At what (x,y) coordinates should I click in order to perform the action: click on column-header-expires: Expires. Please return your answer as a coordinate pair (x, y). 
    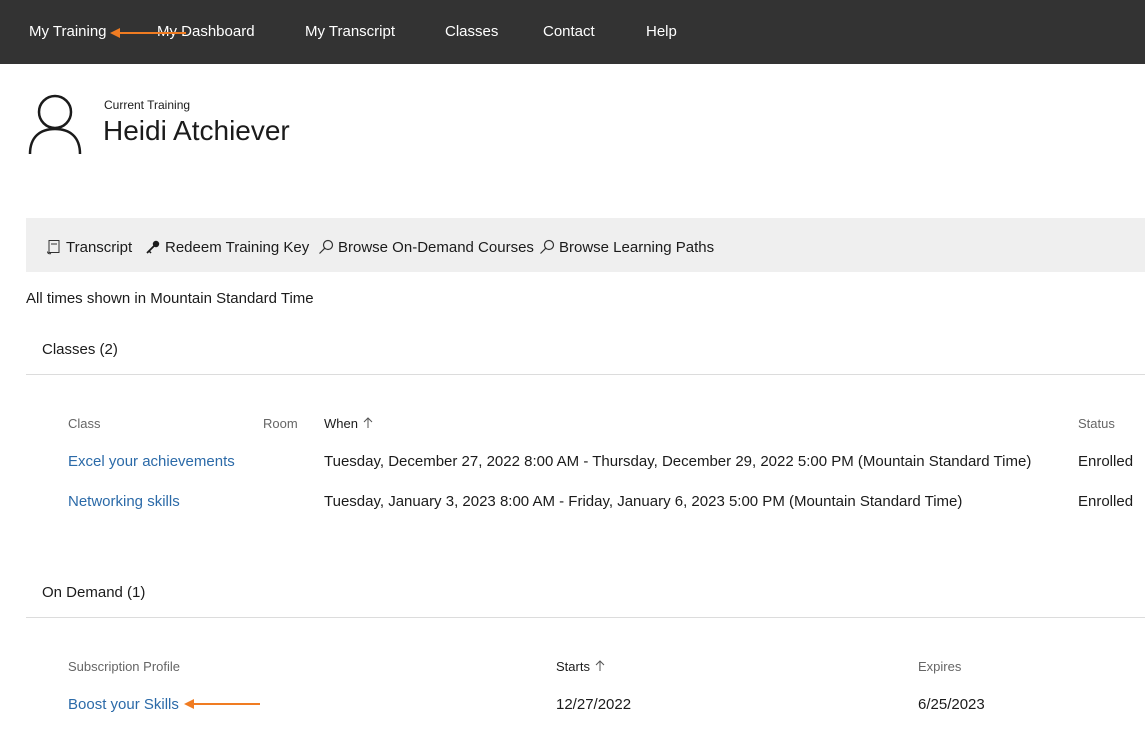
    Looking at the image, I should click on (939, 666).